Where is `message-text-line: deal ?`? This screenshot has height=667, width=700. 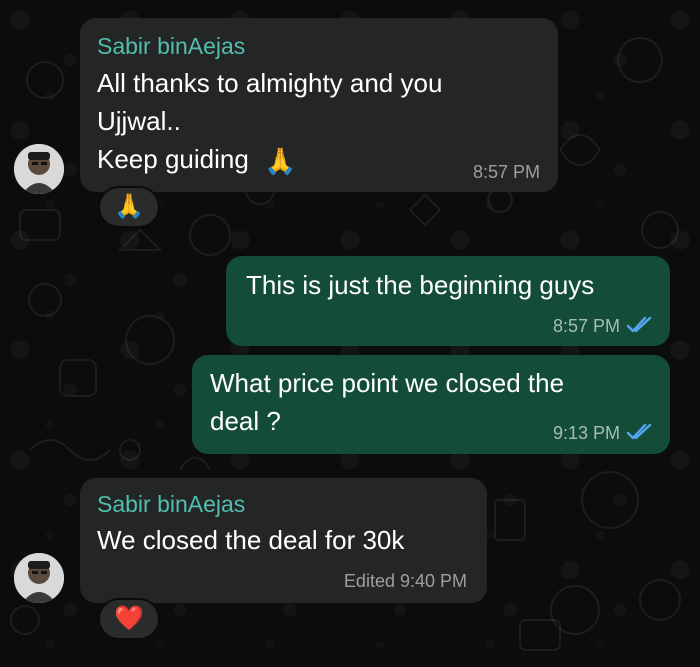 message-text-line: deal ? is located at coordinates (245, 421).